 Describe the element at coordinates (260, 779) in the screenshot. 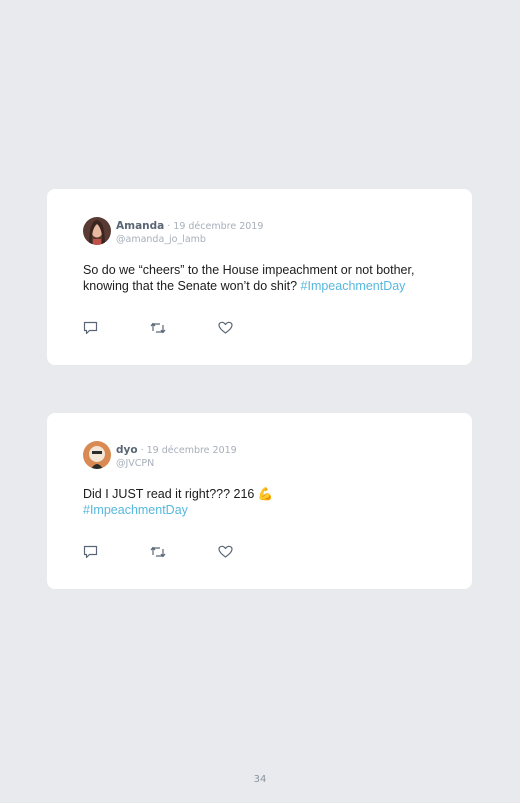

I see `page-number: 34` at that location.